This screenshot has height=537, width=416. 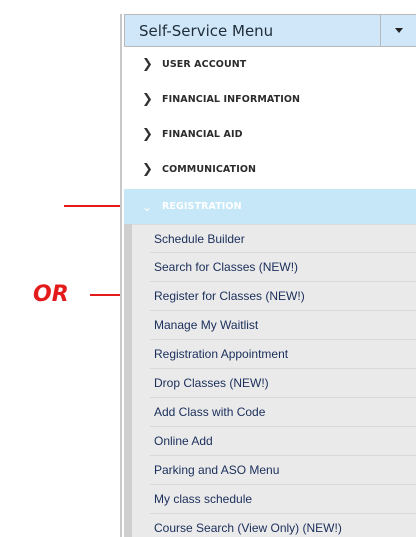 I want to click on submenu-item-schedule-builder: Schedule Builder, so click(x=274, y=238).